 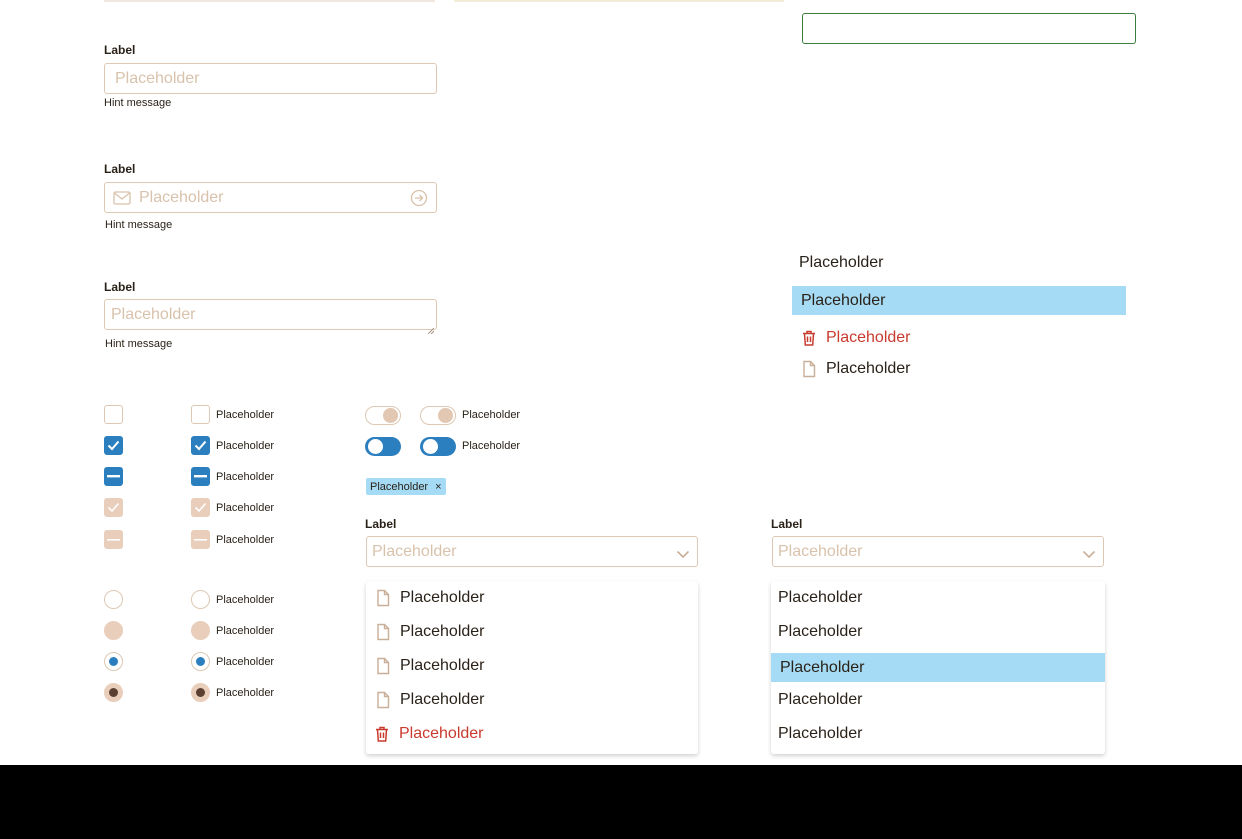 What do you see at coordinates (139, 344) in the screenshot?
I see `textarea-hint: Hint message` at bounding box center [139, 344].